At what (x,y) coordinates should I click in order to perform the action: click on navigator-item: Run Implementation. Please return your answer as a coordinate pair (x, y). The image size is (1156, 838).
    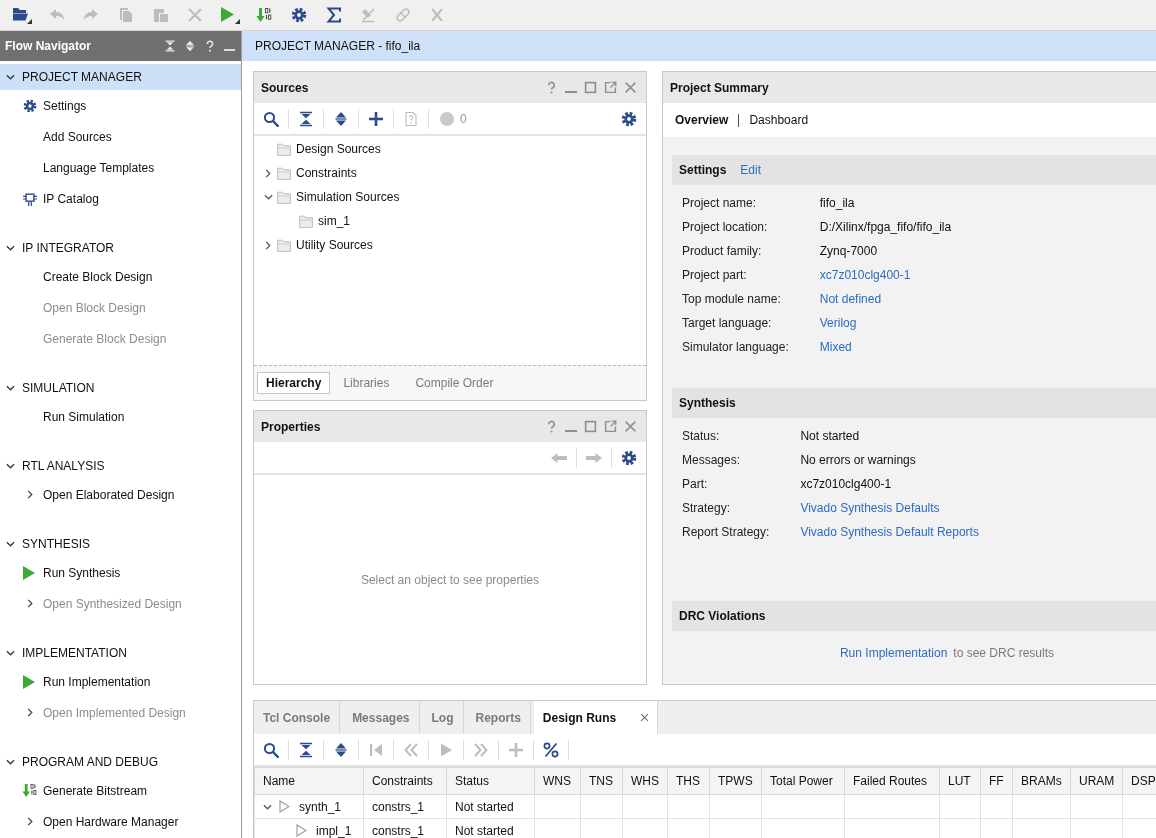
    Looking at the image, I should click on (120, 681).